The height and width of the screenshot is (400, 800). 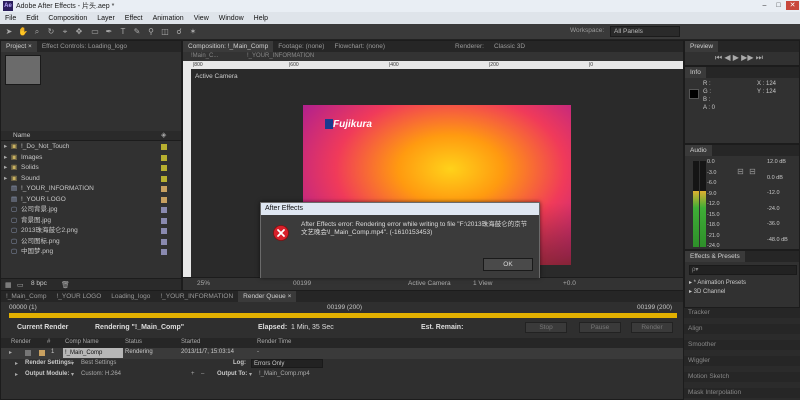 What do you see at coordinates (196, 296) in the screenshot?
I see `tab-your-information: !_YOUR_INFORMATION` at bounding box center [196, 296].